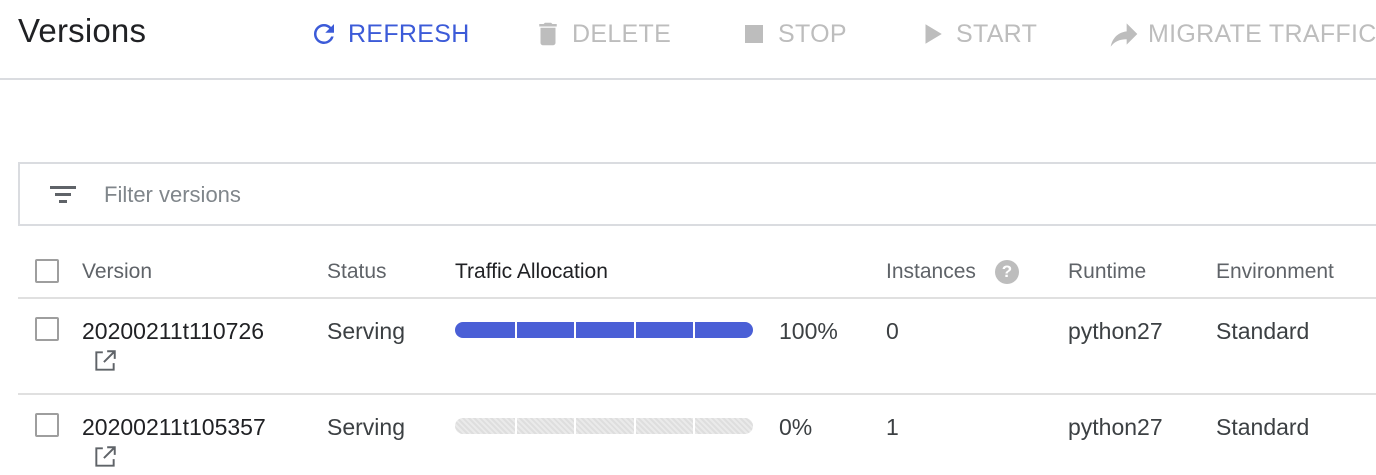  I want to click on traffic-allocation-track, so click(604, 426).